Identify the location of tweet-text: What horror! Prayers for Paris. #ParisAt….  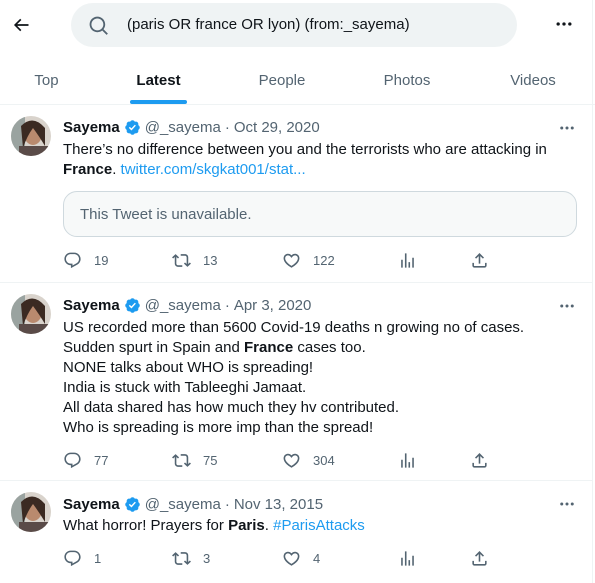
(313, 526).